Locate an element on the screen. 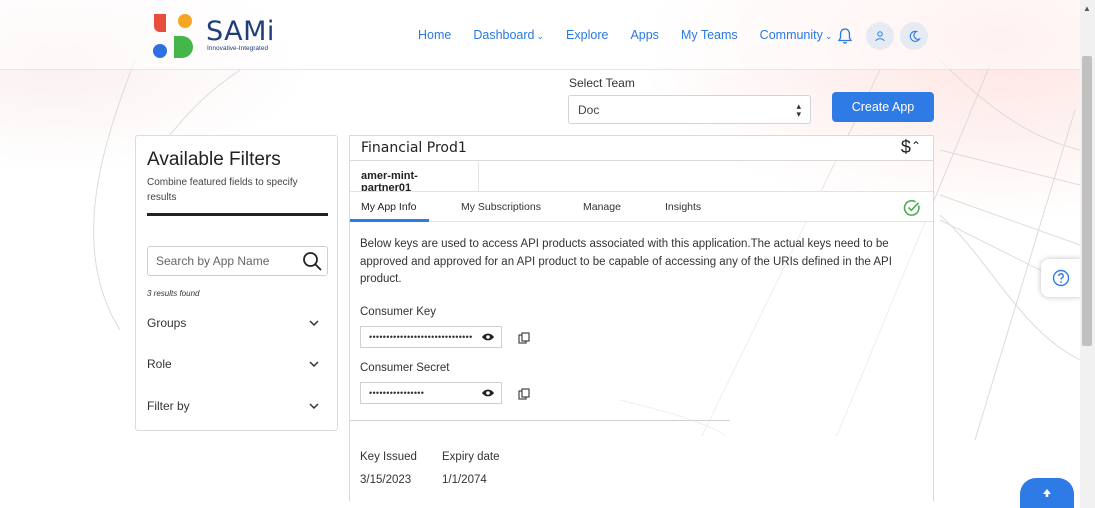  team-select-value: Doc is located at coordinates (589, 110).